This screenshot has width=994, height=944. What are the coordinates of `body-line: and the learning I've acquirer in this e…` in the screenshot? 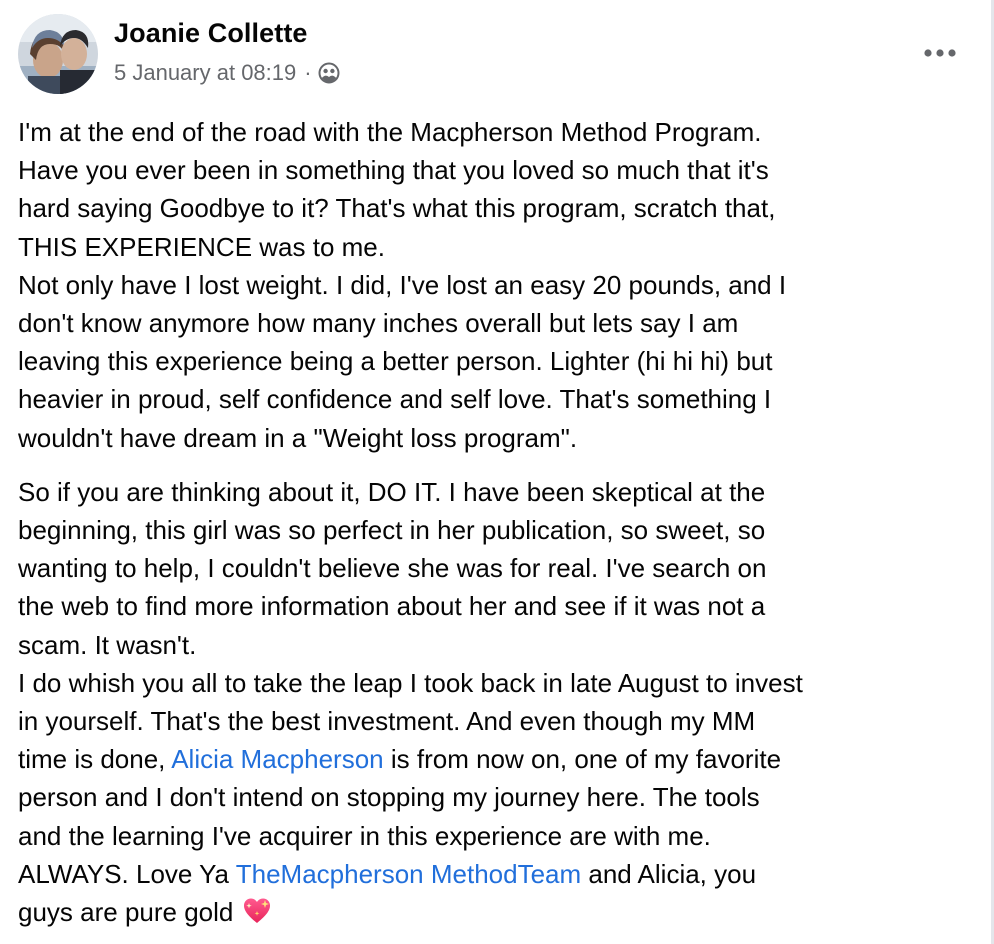 It's located at (364, 835).